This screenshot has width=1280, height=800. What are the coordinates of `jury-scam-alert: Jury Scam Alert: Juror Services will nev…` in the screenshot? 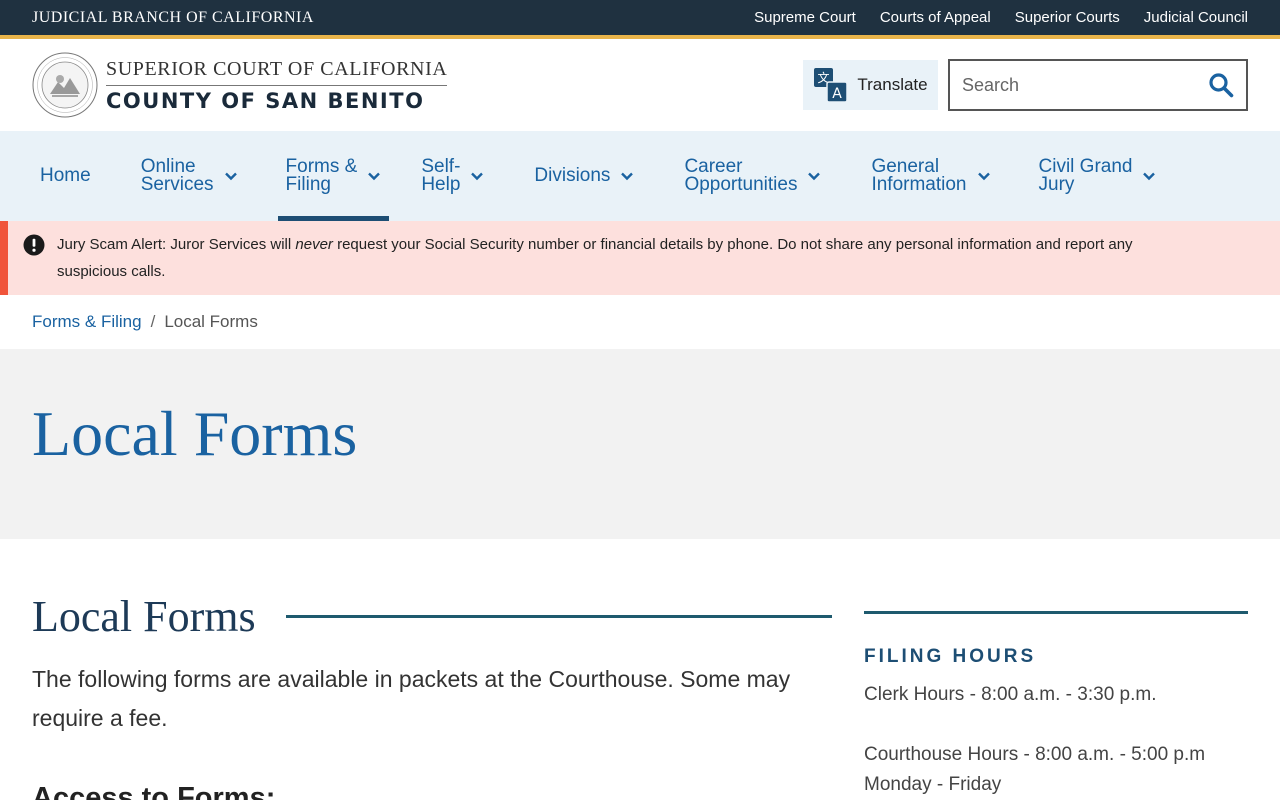 It's located at (640, 258).